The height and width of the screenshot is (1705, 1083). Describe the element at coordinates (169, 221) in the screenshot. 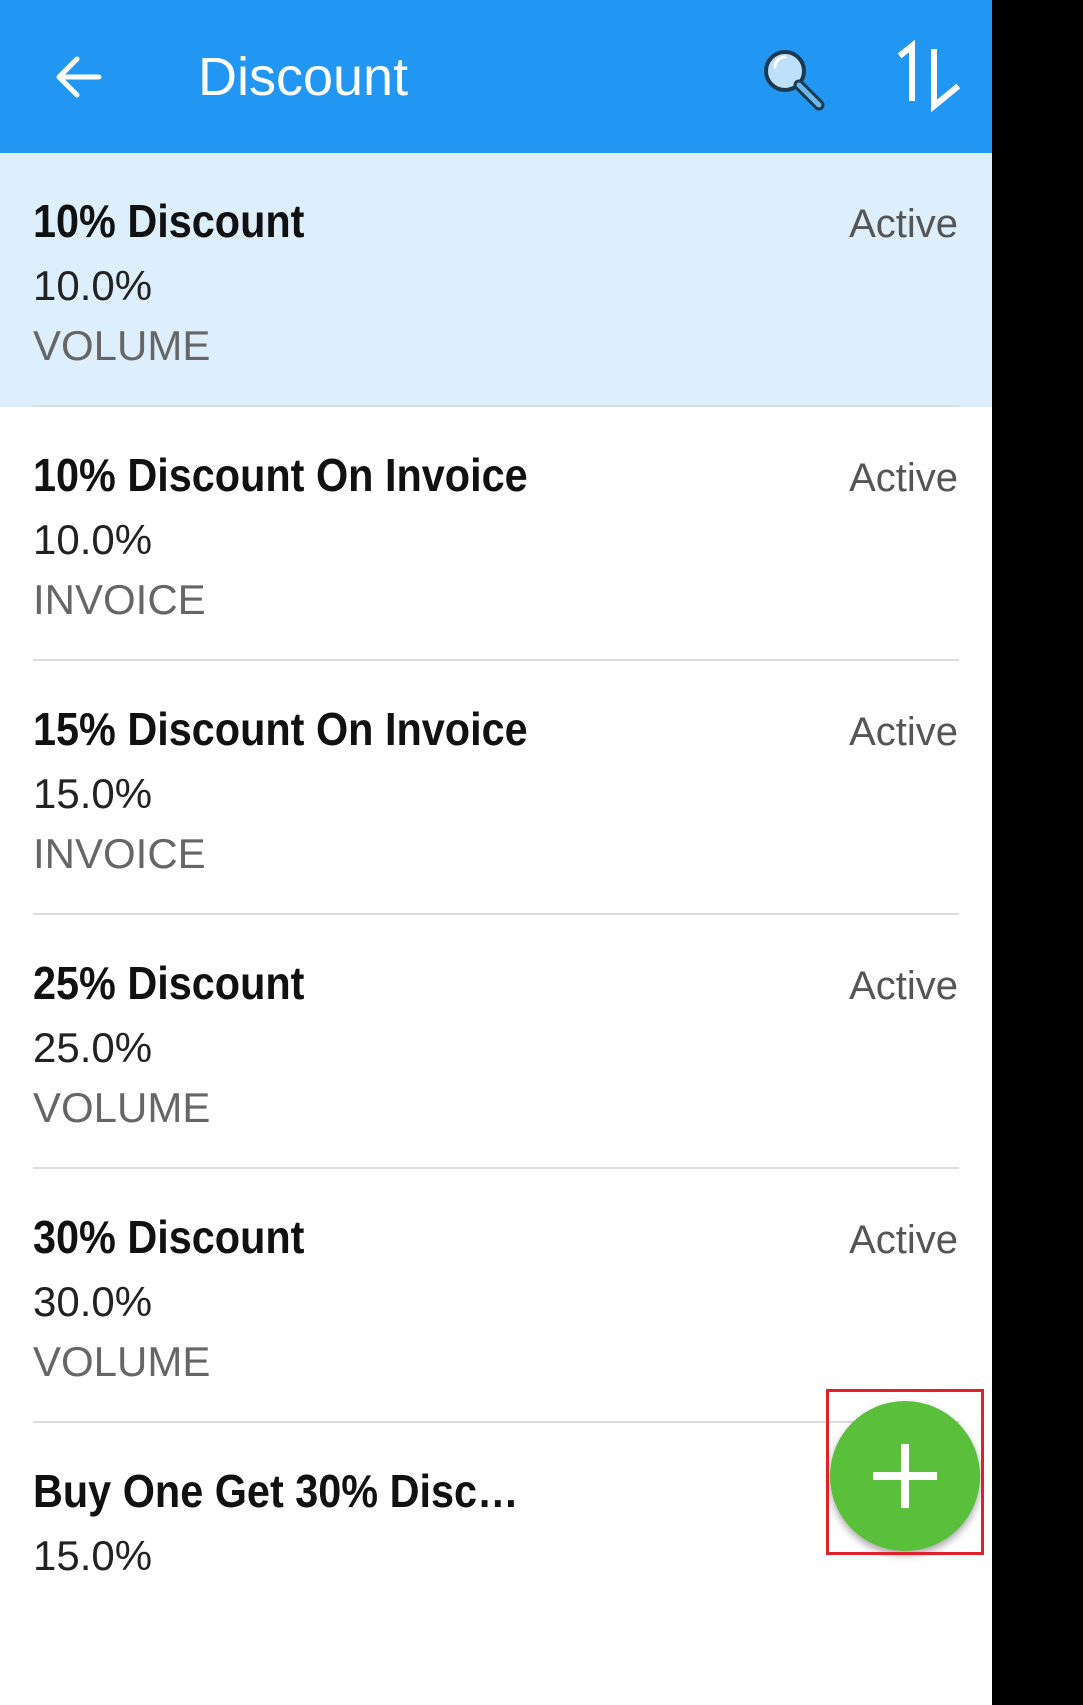

I see `discount-name: 10% Discount` at that location.